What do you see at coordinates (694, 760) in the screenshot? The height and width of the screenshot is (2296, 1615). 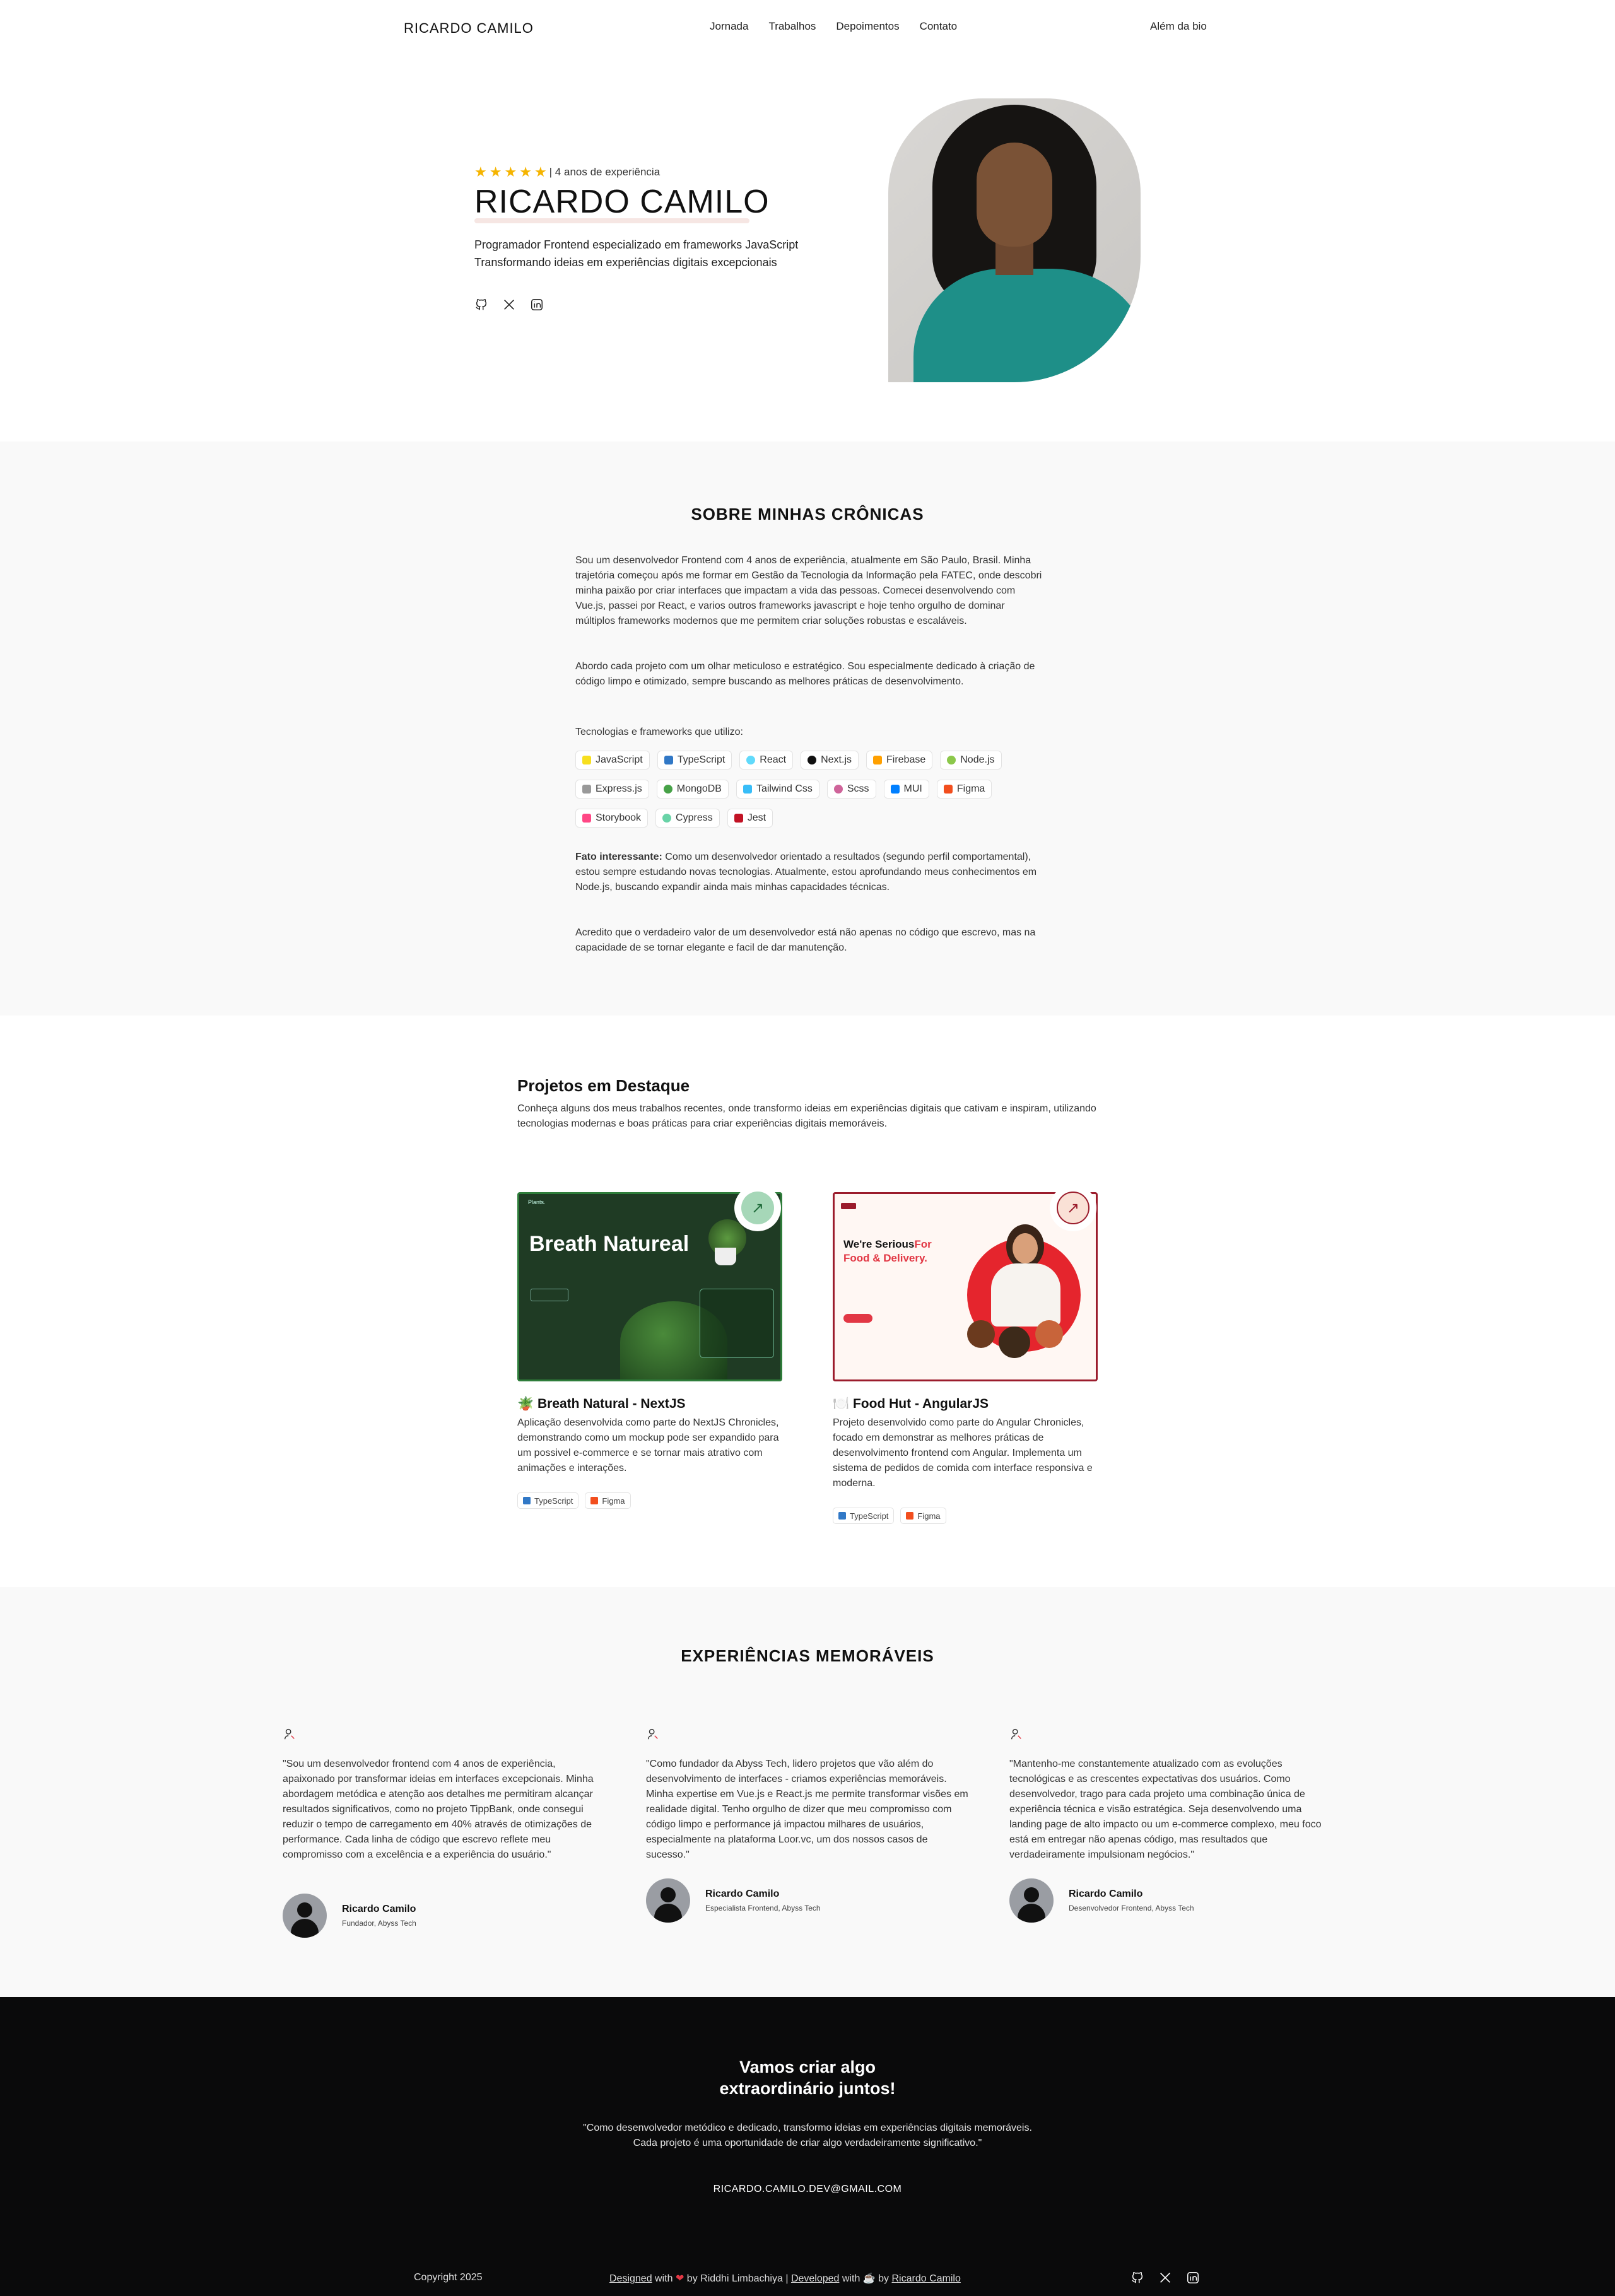 I see `tech-tag: TypeScript` at bounding box center [694, 760].